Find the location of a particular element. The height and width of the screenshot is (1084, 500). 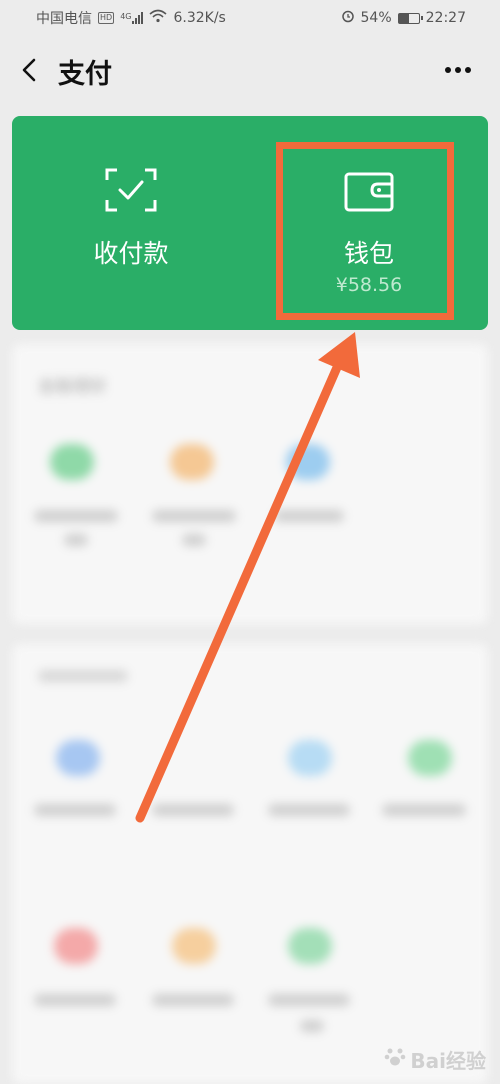

scan-check-icon is located at coordinates (131, 192).